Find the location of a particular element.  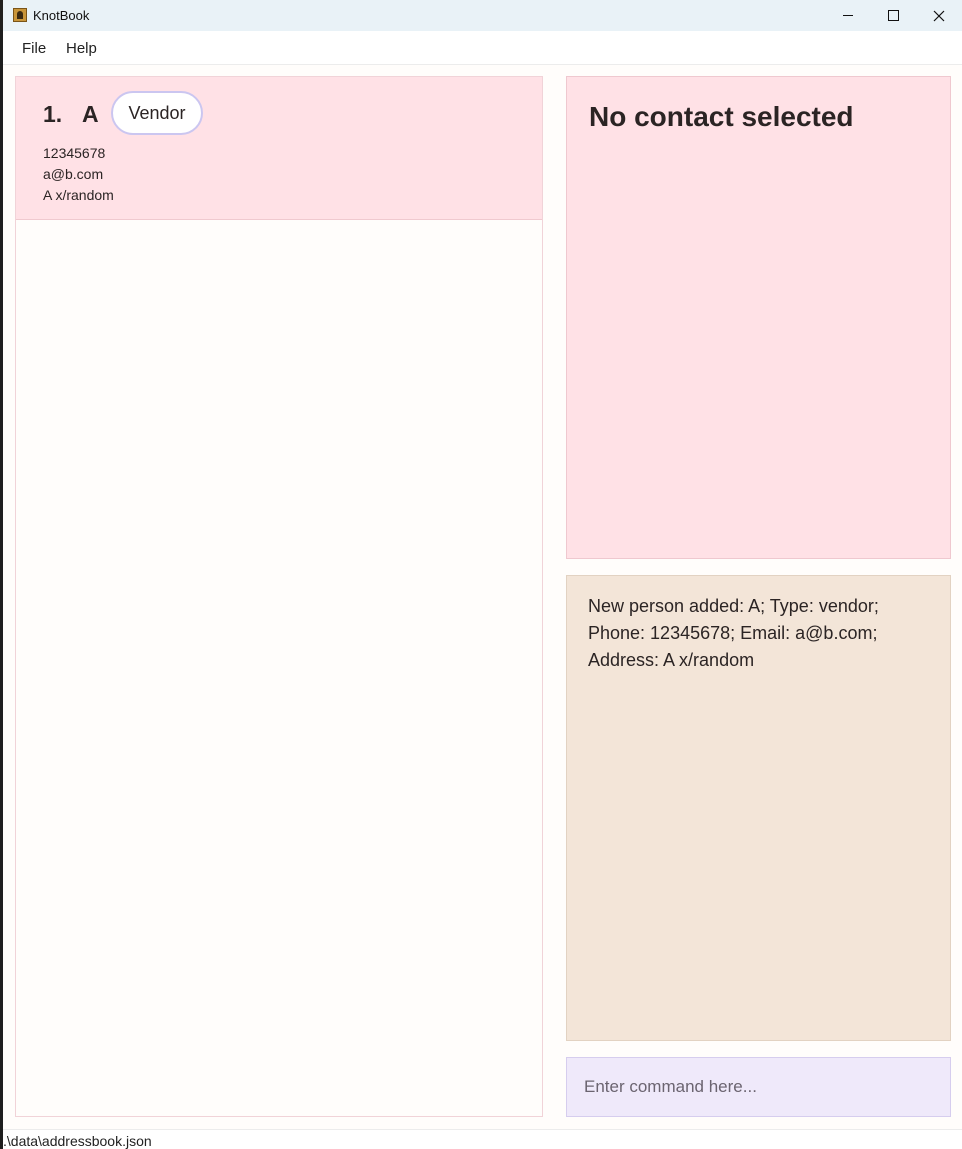

menu-file: File is located at coordinates (34, 48).